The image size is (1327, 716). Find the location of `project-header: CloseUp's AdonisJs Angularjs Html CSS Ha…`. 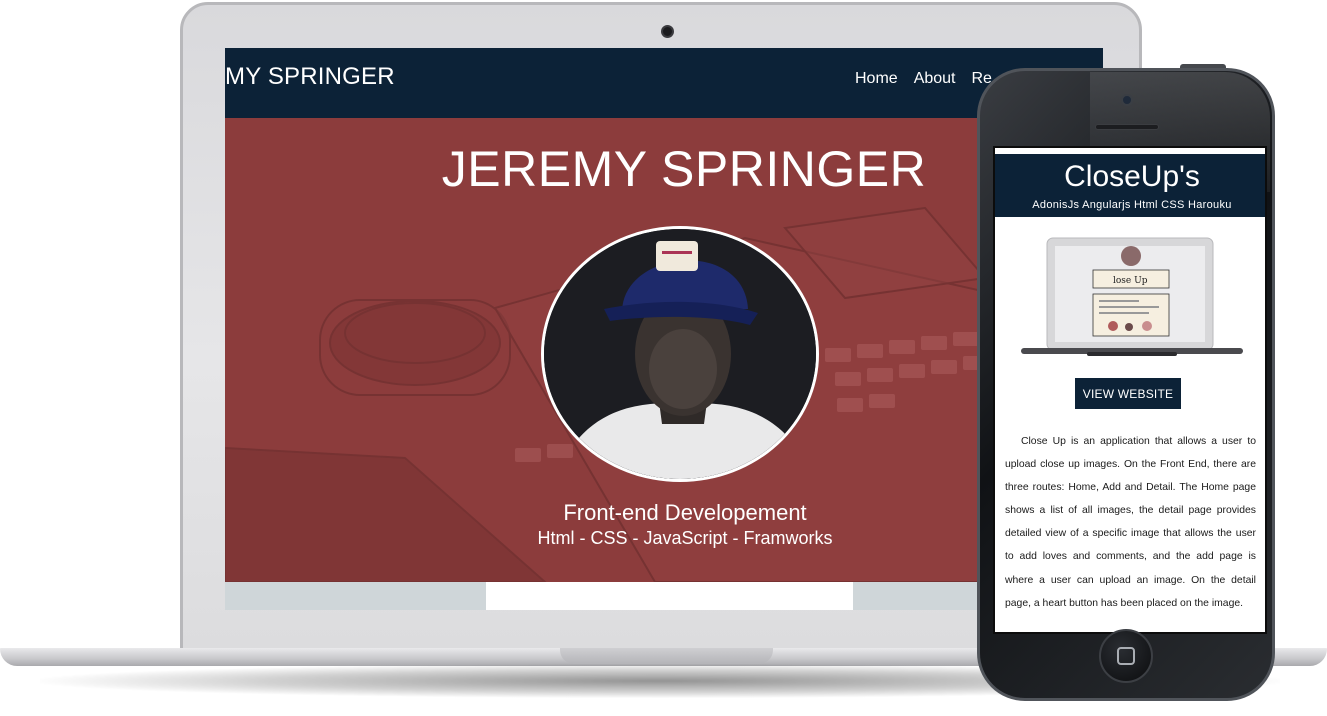

project-header: CloseUp's AdonisJs Angularjs Html CSS Ha… is located at coordinates (1130, 185).